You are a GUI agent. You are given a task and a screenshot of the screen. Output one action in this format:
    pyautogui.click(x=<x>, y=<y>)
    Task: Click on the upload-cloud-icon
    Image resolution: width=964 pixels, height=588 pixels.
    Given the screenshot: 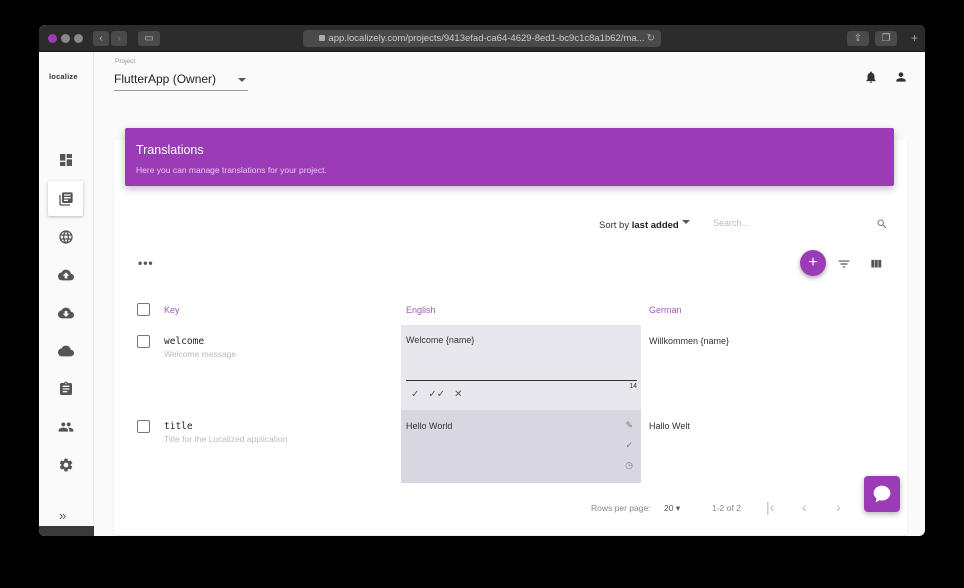 What is the action you would take?
    pyautogui.click(x=65, y=274)
    